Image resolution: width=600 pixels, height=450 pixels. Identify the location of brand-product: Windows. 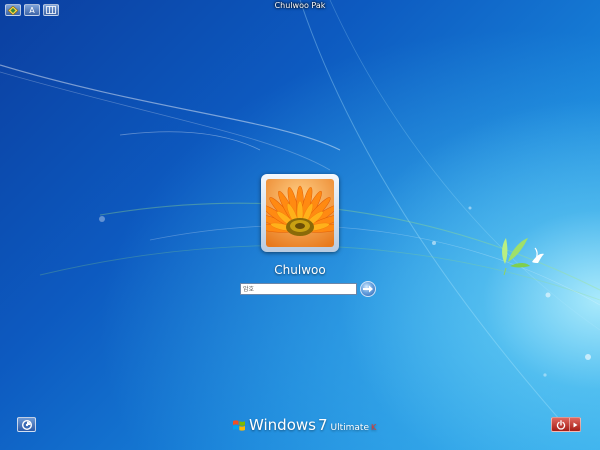
(282, 425).